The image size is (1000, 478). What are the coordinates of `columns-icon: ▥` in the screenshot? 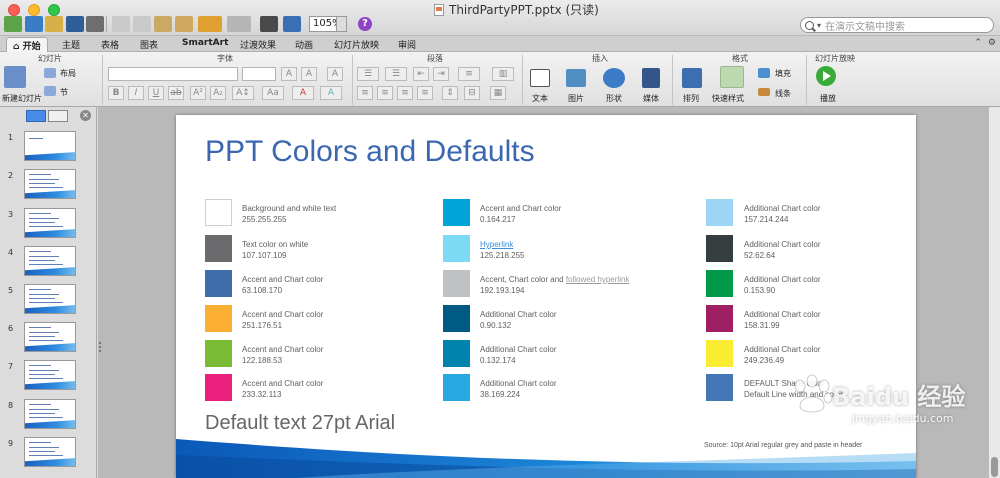 It's located at (503, 74).